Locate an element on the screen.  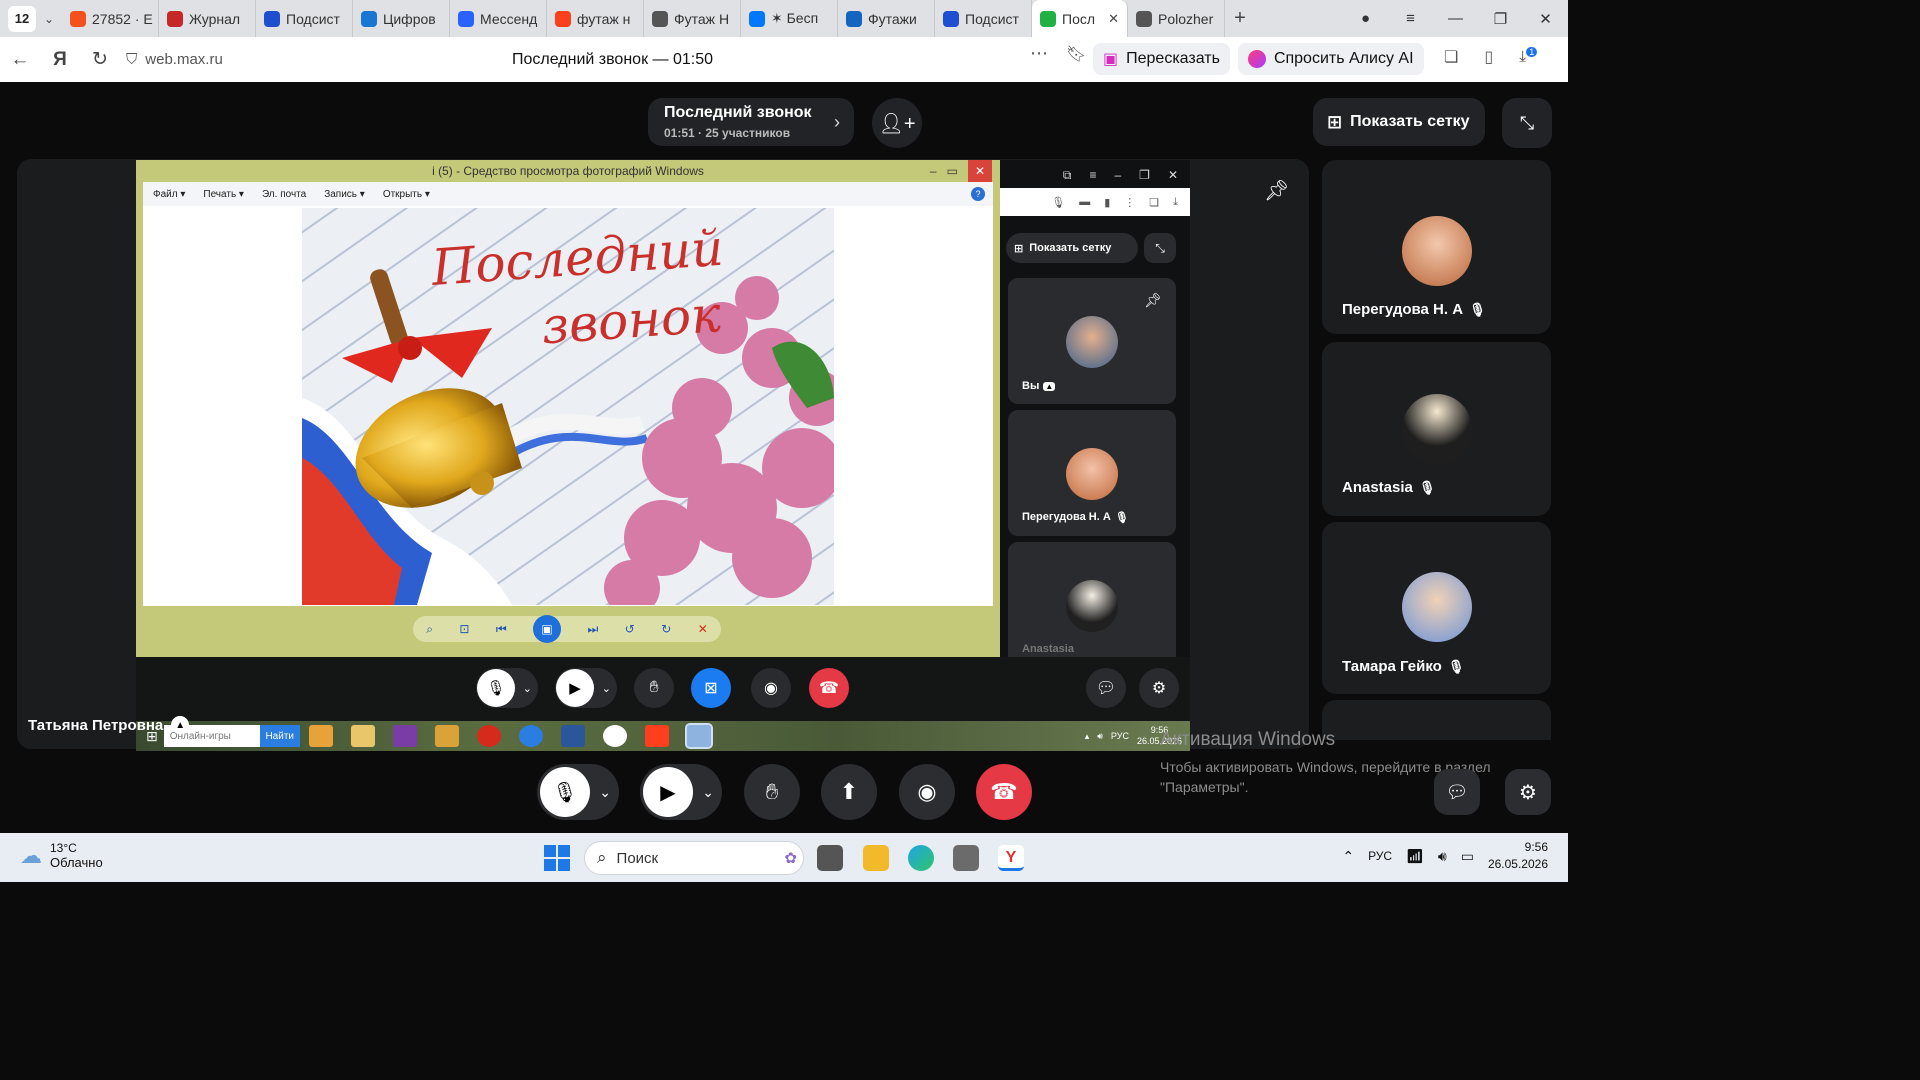
volume-icon: 🔊︎ is located at coordinates (1442, 856).